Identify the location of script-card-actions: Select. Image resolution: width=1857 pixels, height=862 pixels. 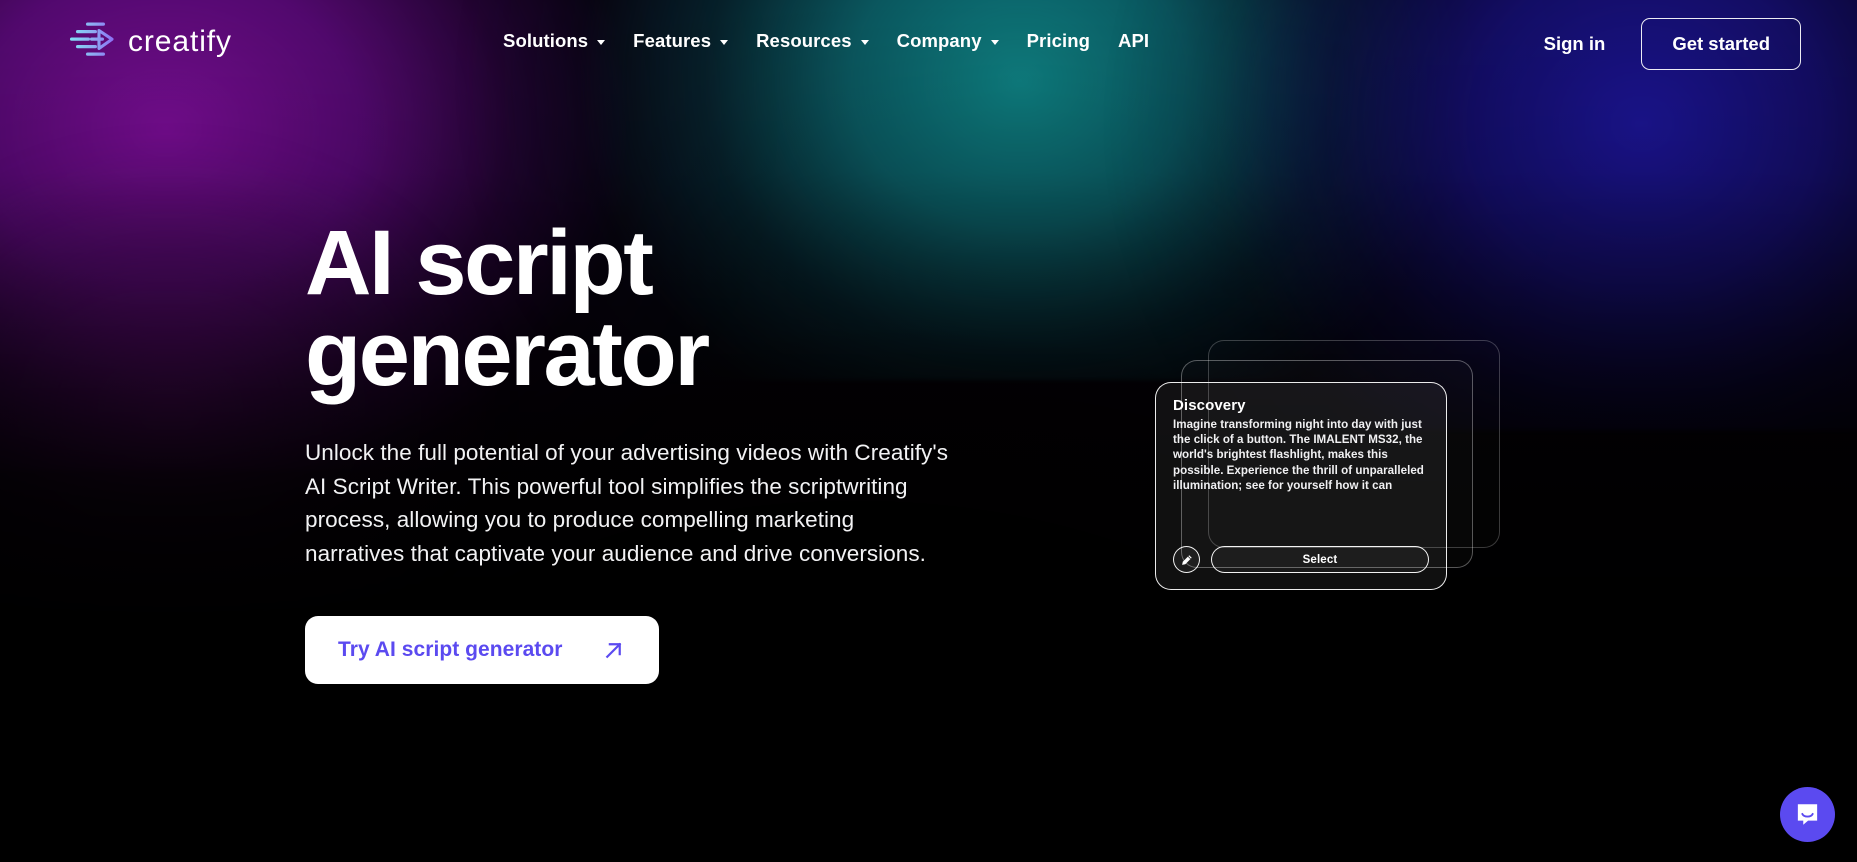
(1301, 559).